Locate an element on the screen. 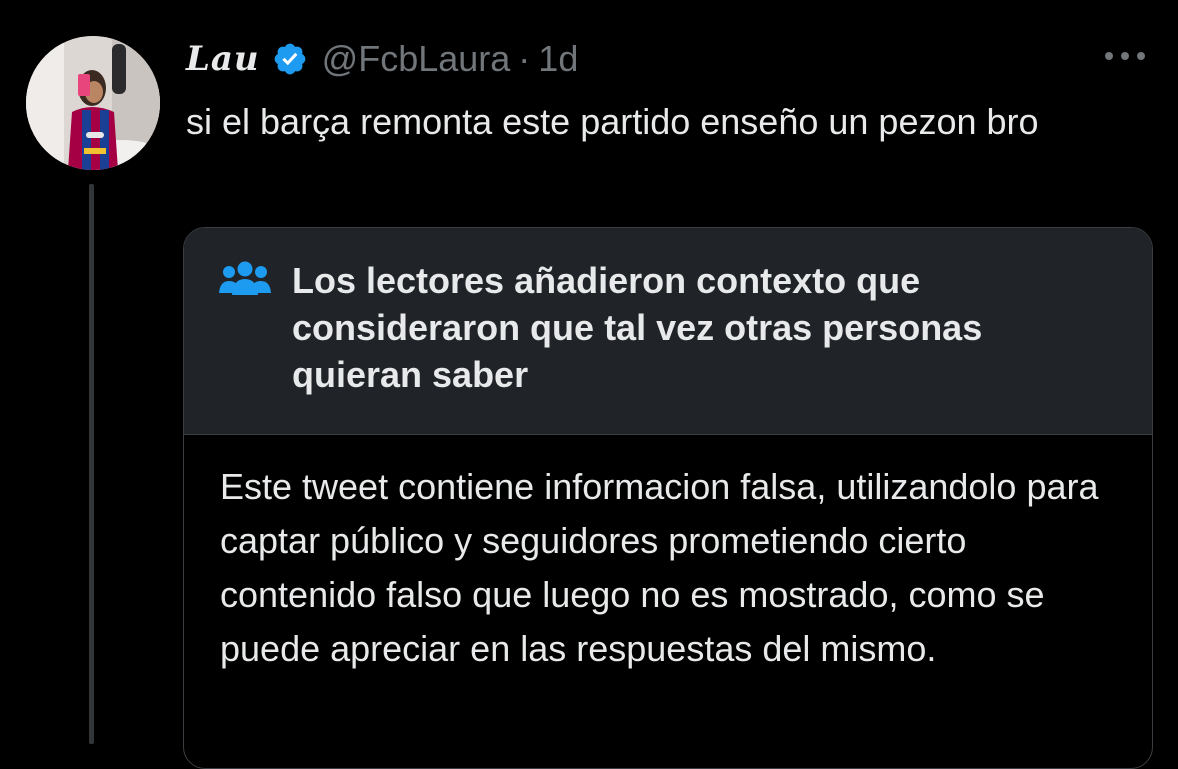 The height and width of the screenshot is (769, 1178). handle: @FcbLaura is located at coordinates (416, 59).